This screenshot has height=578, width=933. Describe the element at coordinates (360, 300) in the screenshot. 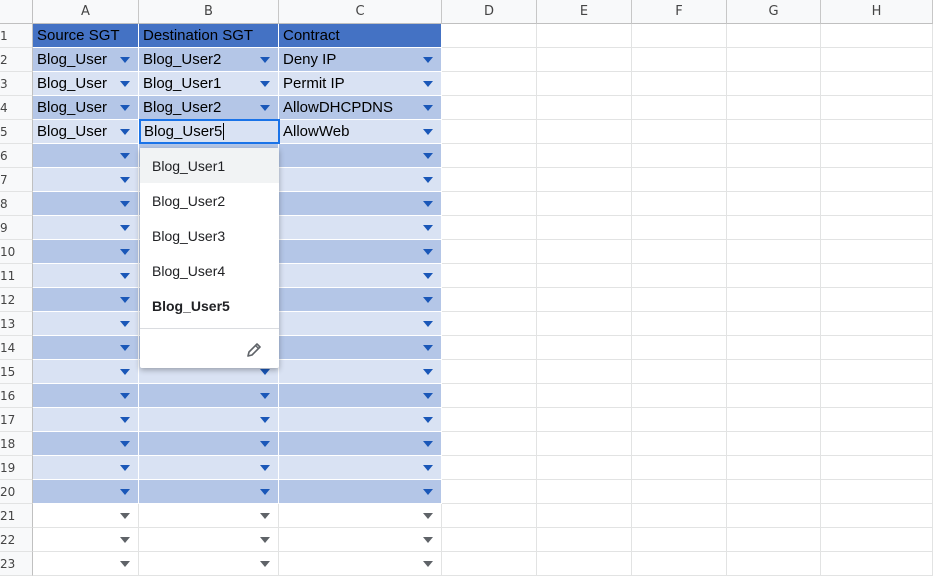

I see `cell-c12` at that location.